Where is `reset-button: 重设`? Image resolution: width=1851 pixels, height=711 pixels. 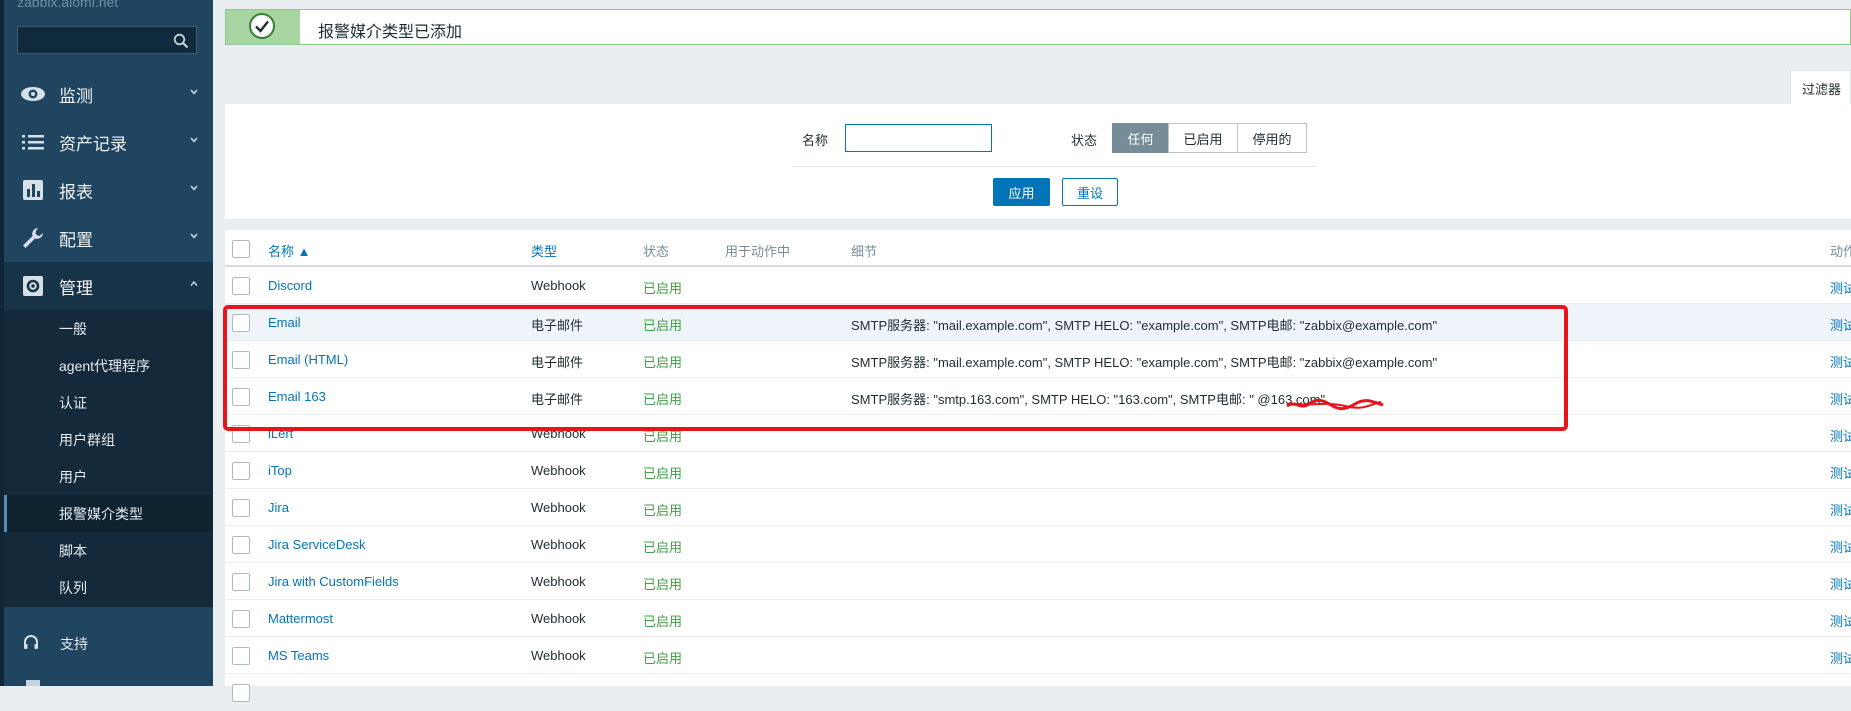 reset-button: 重设 is located at coordinates (1090, 192).